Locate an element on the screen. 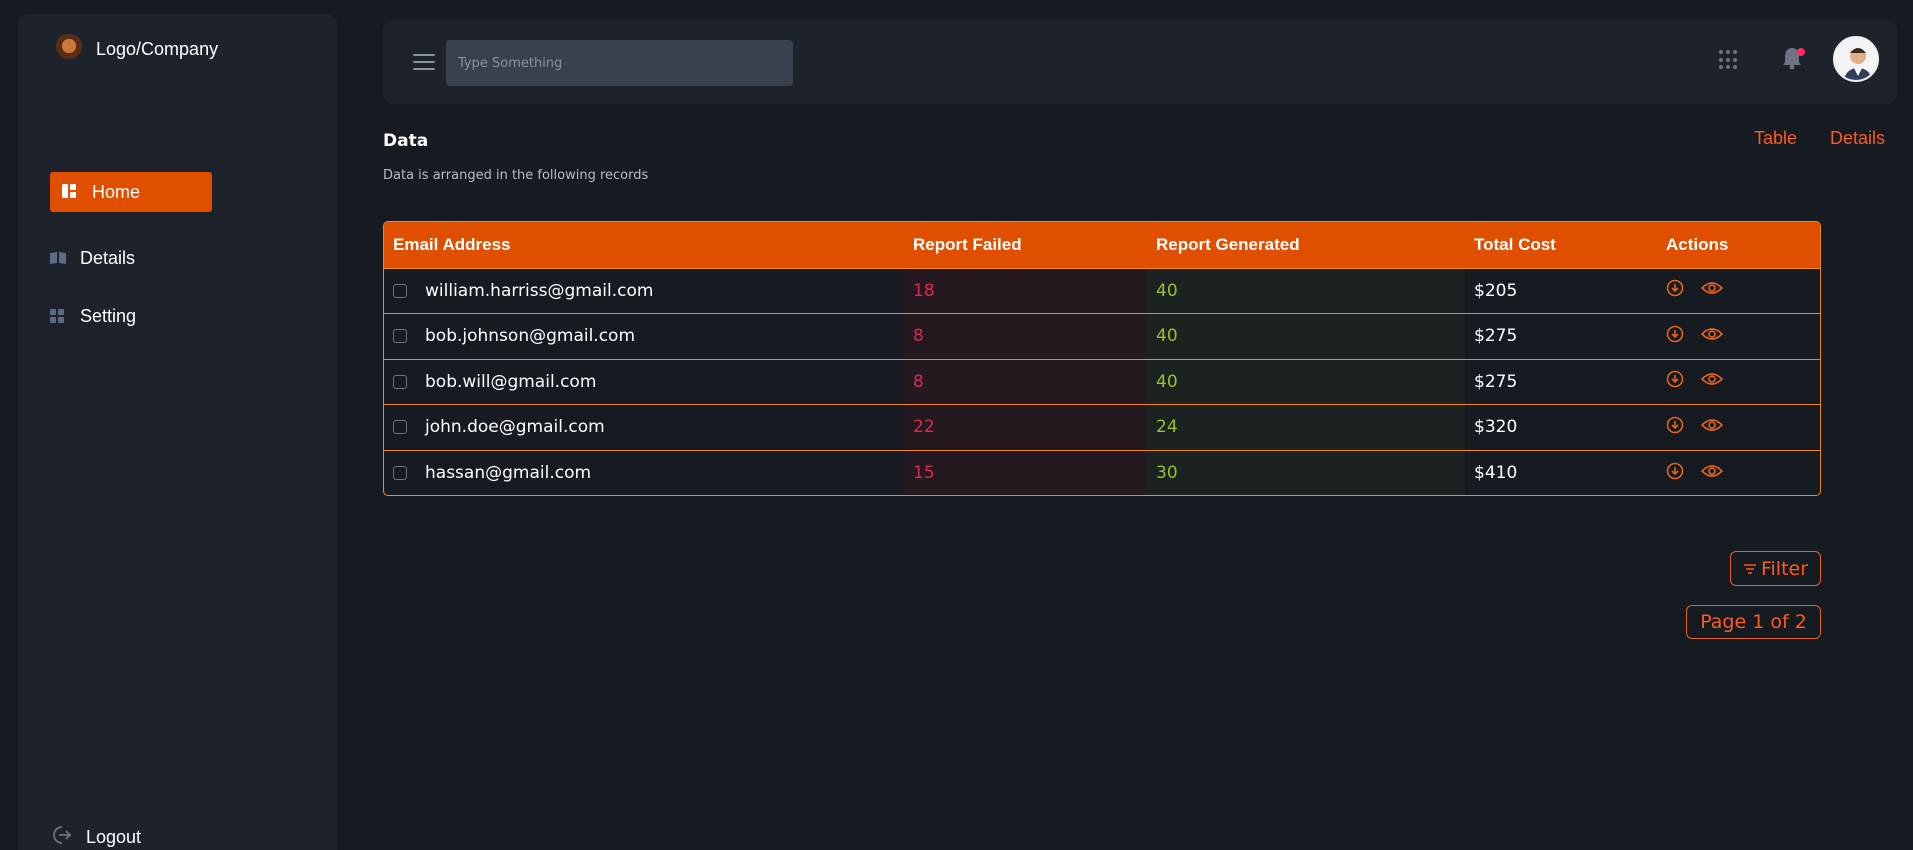 Image resolution: width=1913 pixels, height=850 pixels. report-failed-cell: 22 is located at coordinates (1025, 427).